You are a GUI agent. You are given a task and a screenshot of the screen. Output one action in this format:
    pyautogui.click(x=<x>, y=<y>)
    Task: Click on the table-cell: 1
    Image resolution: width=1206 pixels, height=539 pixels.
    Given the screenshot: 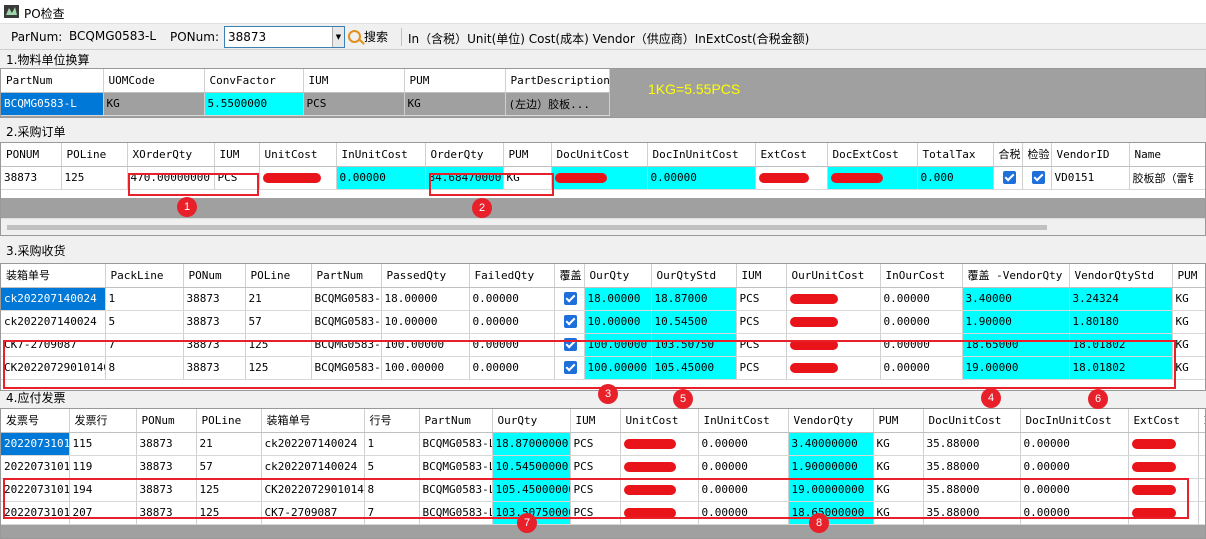 What is the action you would take?
    pyautogui.click(x=392, y=444)
    